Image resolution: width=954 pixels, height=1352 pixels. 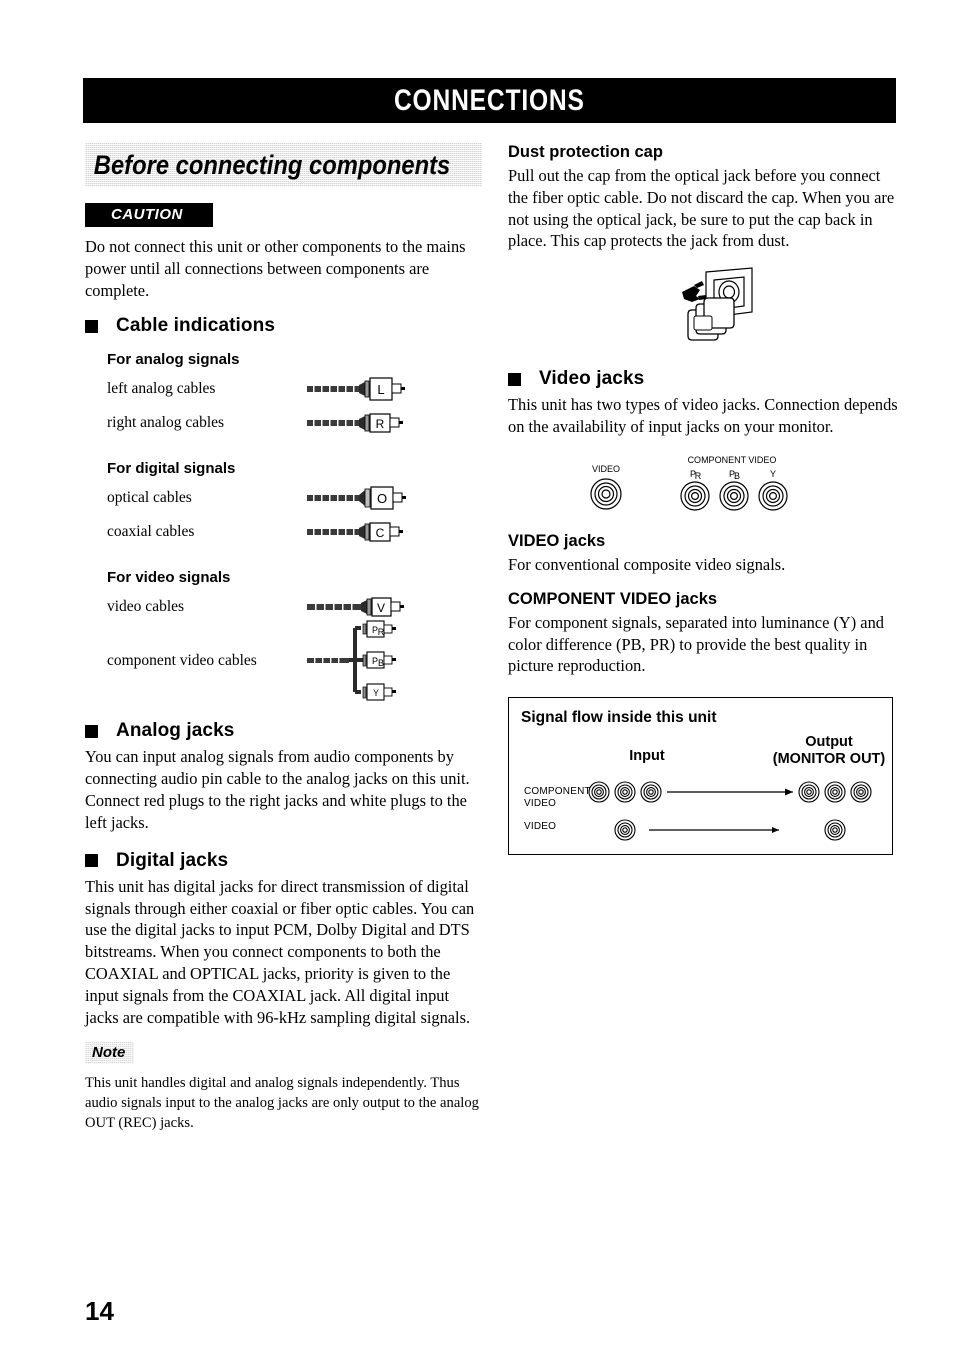 What do you see at coordinates (284, 731) in the screenshot?
I see `heading-analog-jacks: Analog jacks` at bounding box center [284, 731].